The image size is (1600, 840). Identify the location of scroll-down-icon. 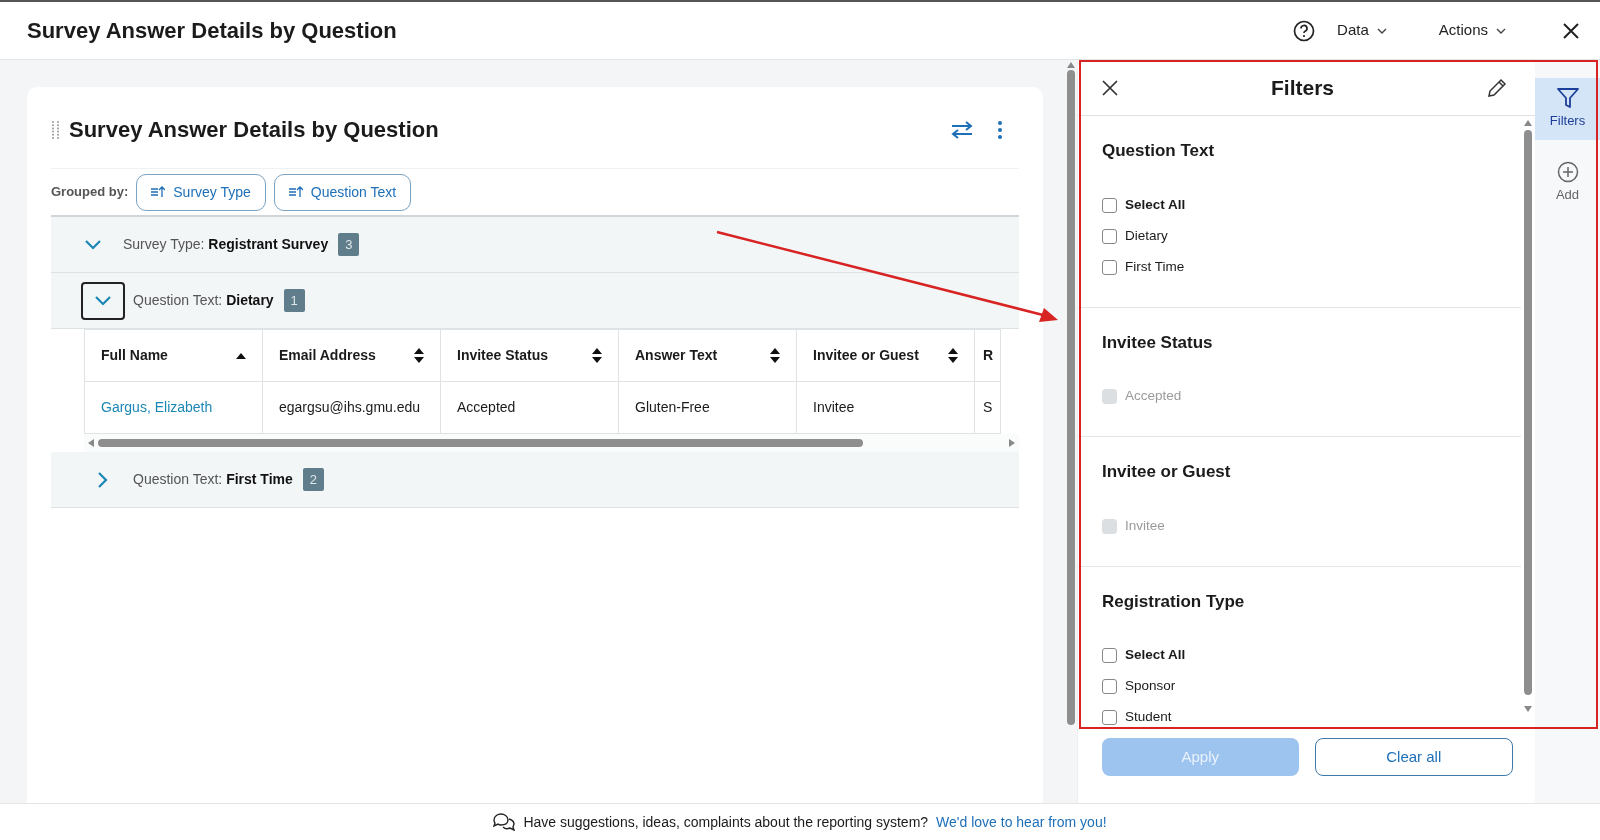
(1528, 709).